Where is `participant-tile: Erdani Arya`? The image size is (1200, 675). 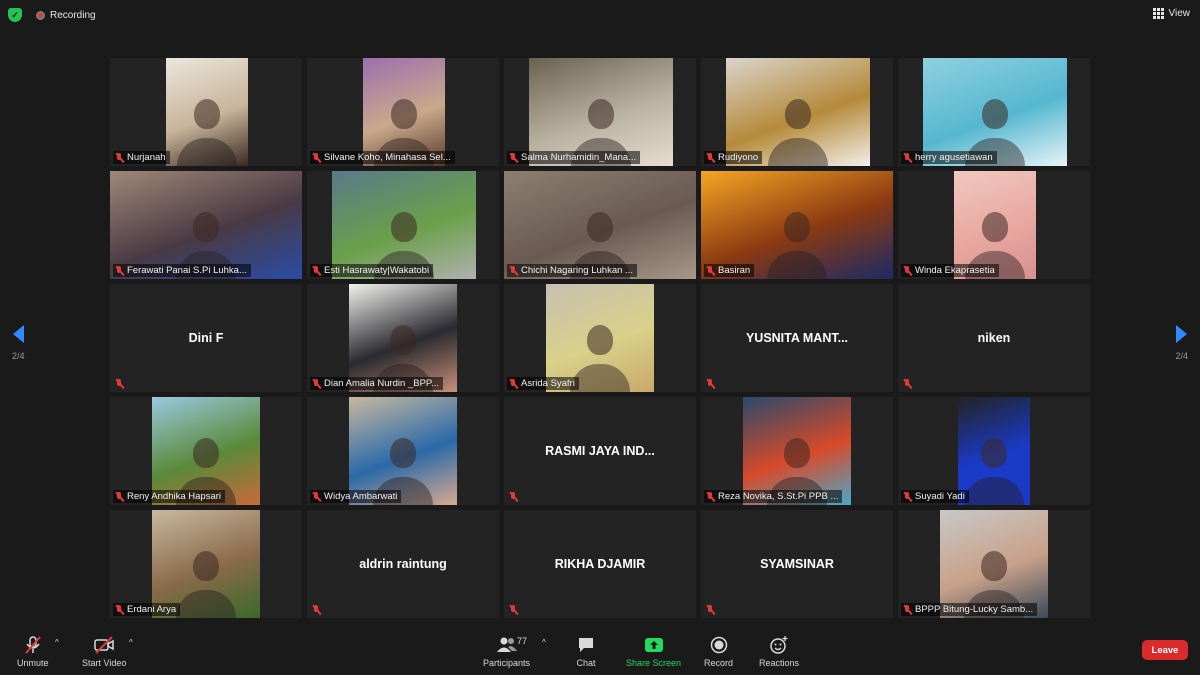
participant-tile: Erdani Arya is located at coordinates (206, 564).